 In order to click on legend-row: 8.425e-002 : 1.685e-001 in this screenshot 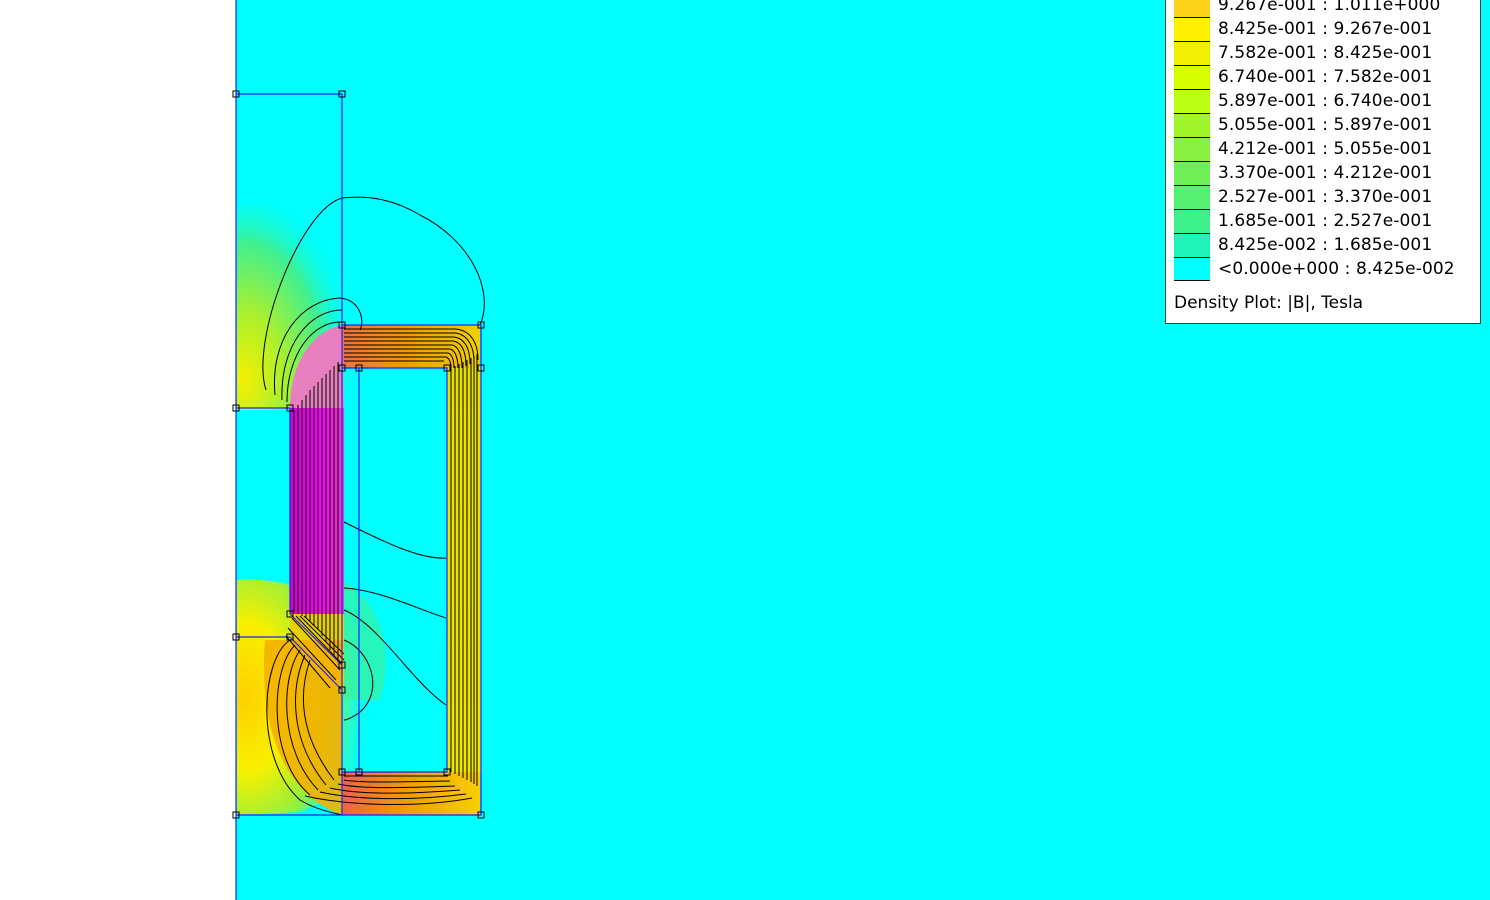, I will do `click(1324, 245)`.